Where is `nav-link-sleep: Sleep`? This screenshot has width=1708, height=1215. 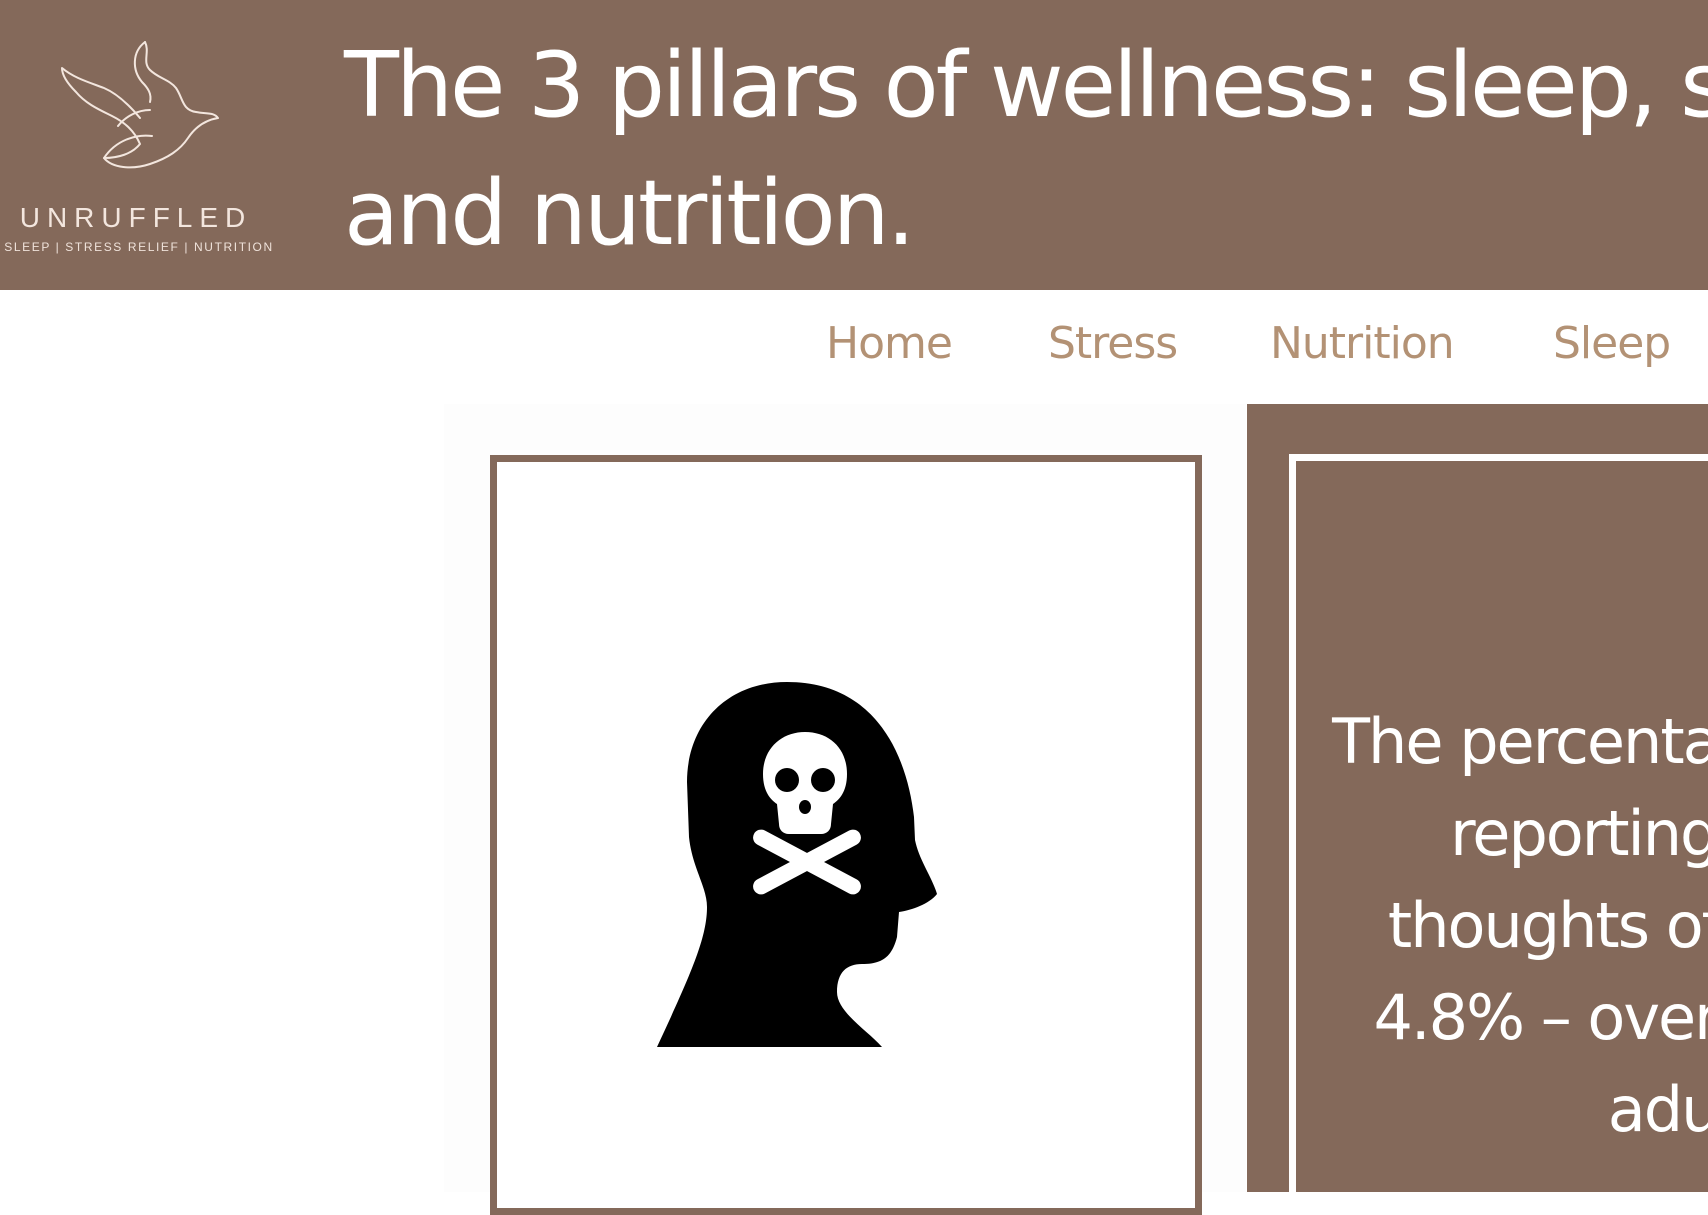
nav-link-sleep: Sleep is located at coordinates (1612, 343).